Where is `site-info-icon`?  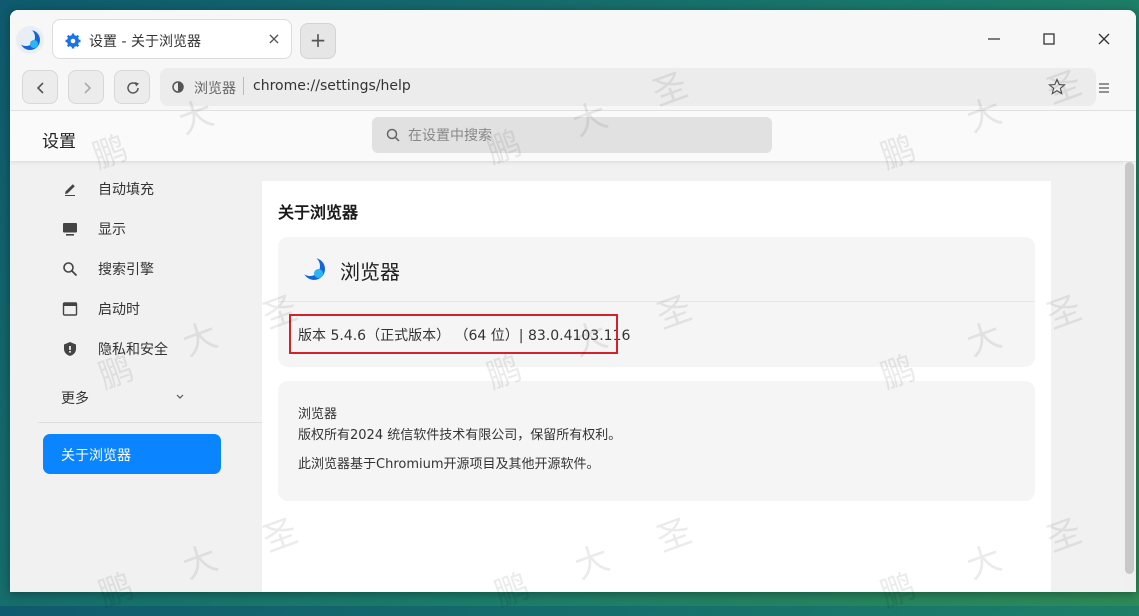 site-info-icon is located at coordinates (178, 87).